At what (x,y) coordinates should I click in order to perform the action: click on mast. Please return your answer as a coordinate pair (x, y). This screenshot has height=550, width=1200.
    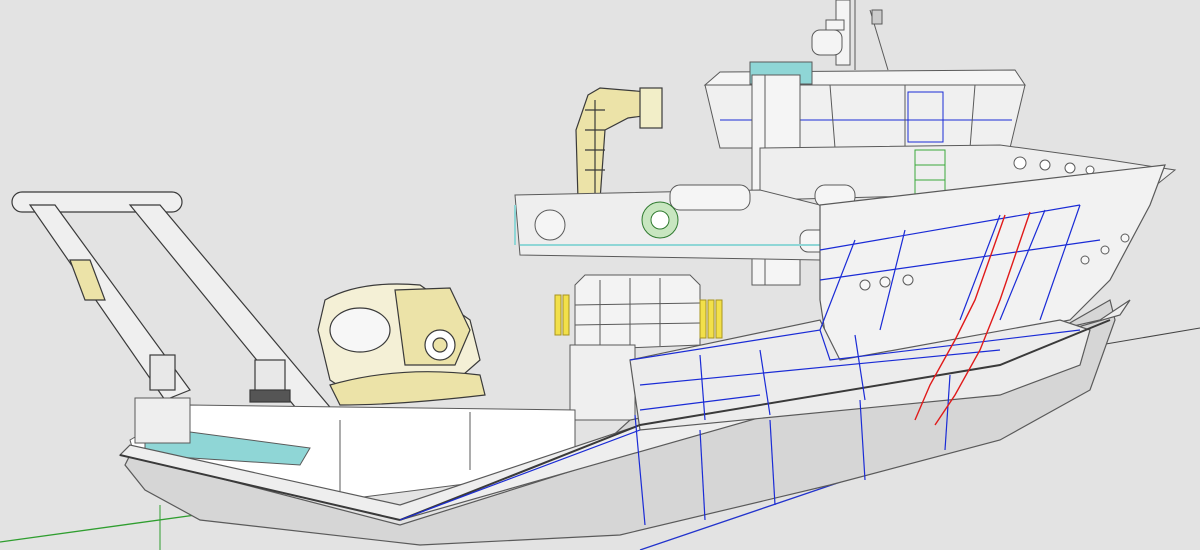
    Looking at the image, I should click on (850, 35).